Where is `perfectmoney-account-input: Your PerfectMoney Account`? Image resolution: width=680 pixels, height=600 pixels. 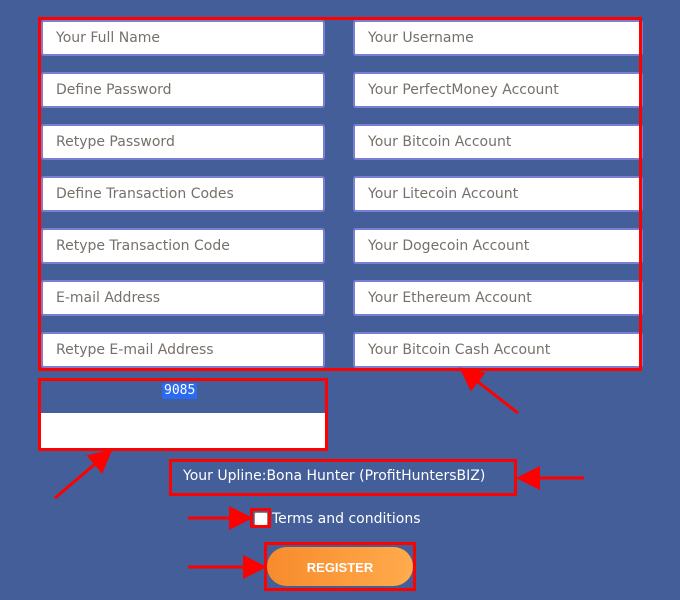 perfectmoney-account-input: Your PerfectMoney Account is located at coordinates (498, 90).